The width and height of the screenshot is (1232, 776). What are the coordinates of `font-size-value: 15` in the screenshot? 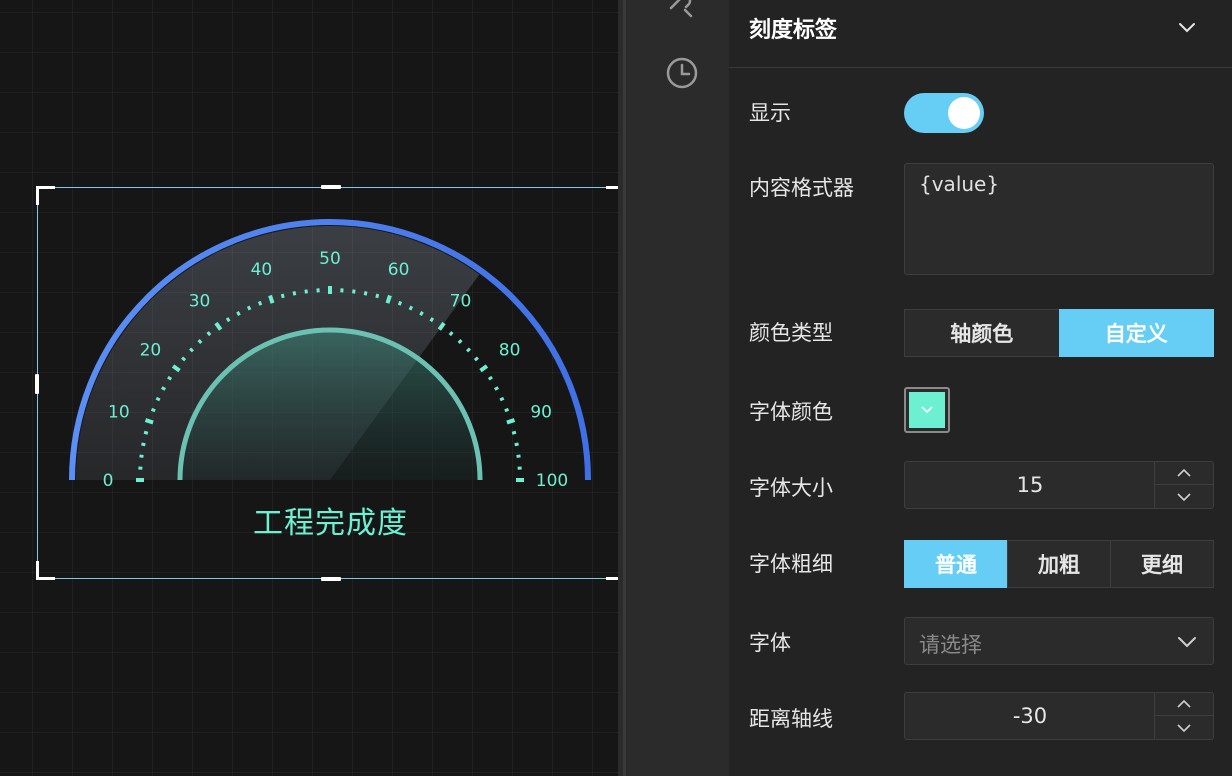 It's located at (1030, 485).